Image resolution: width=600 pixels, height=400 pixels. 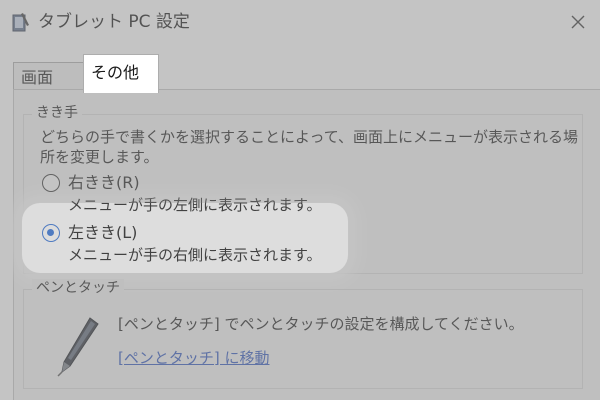 I want to click on radio-left-handed-description: メニューが手の右側に表示されます。, so click(x=195, y=255).